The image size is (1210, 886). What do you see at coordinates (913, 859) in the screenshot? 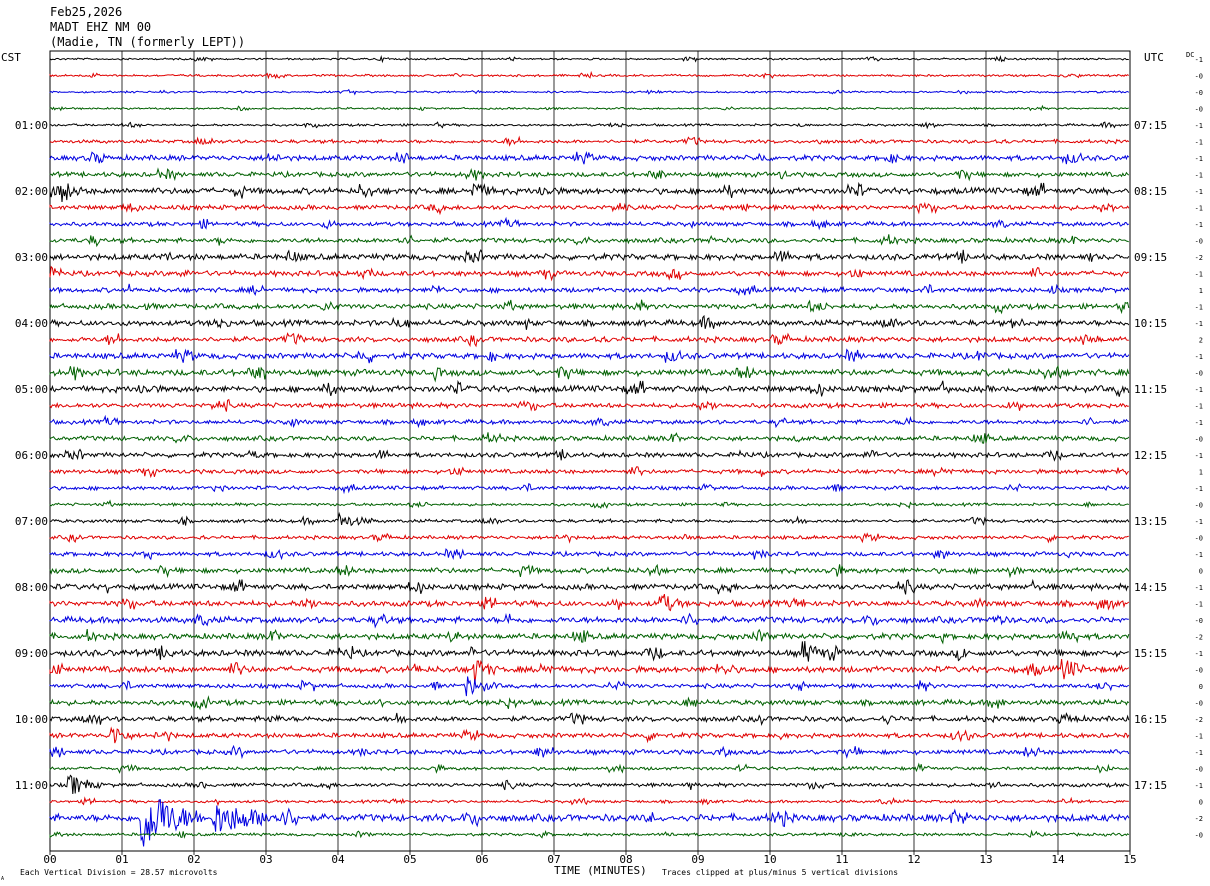
I see `x-tick-label: 12` at bounding box center [913, 859].